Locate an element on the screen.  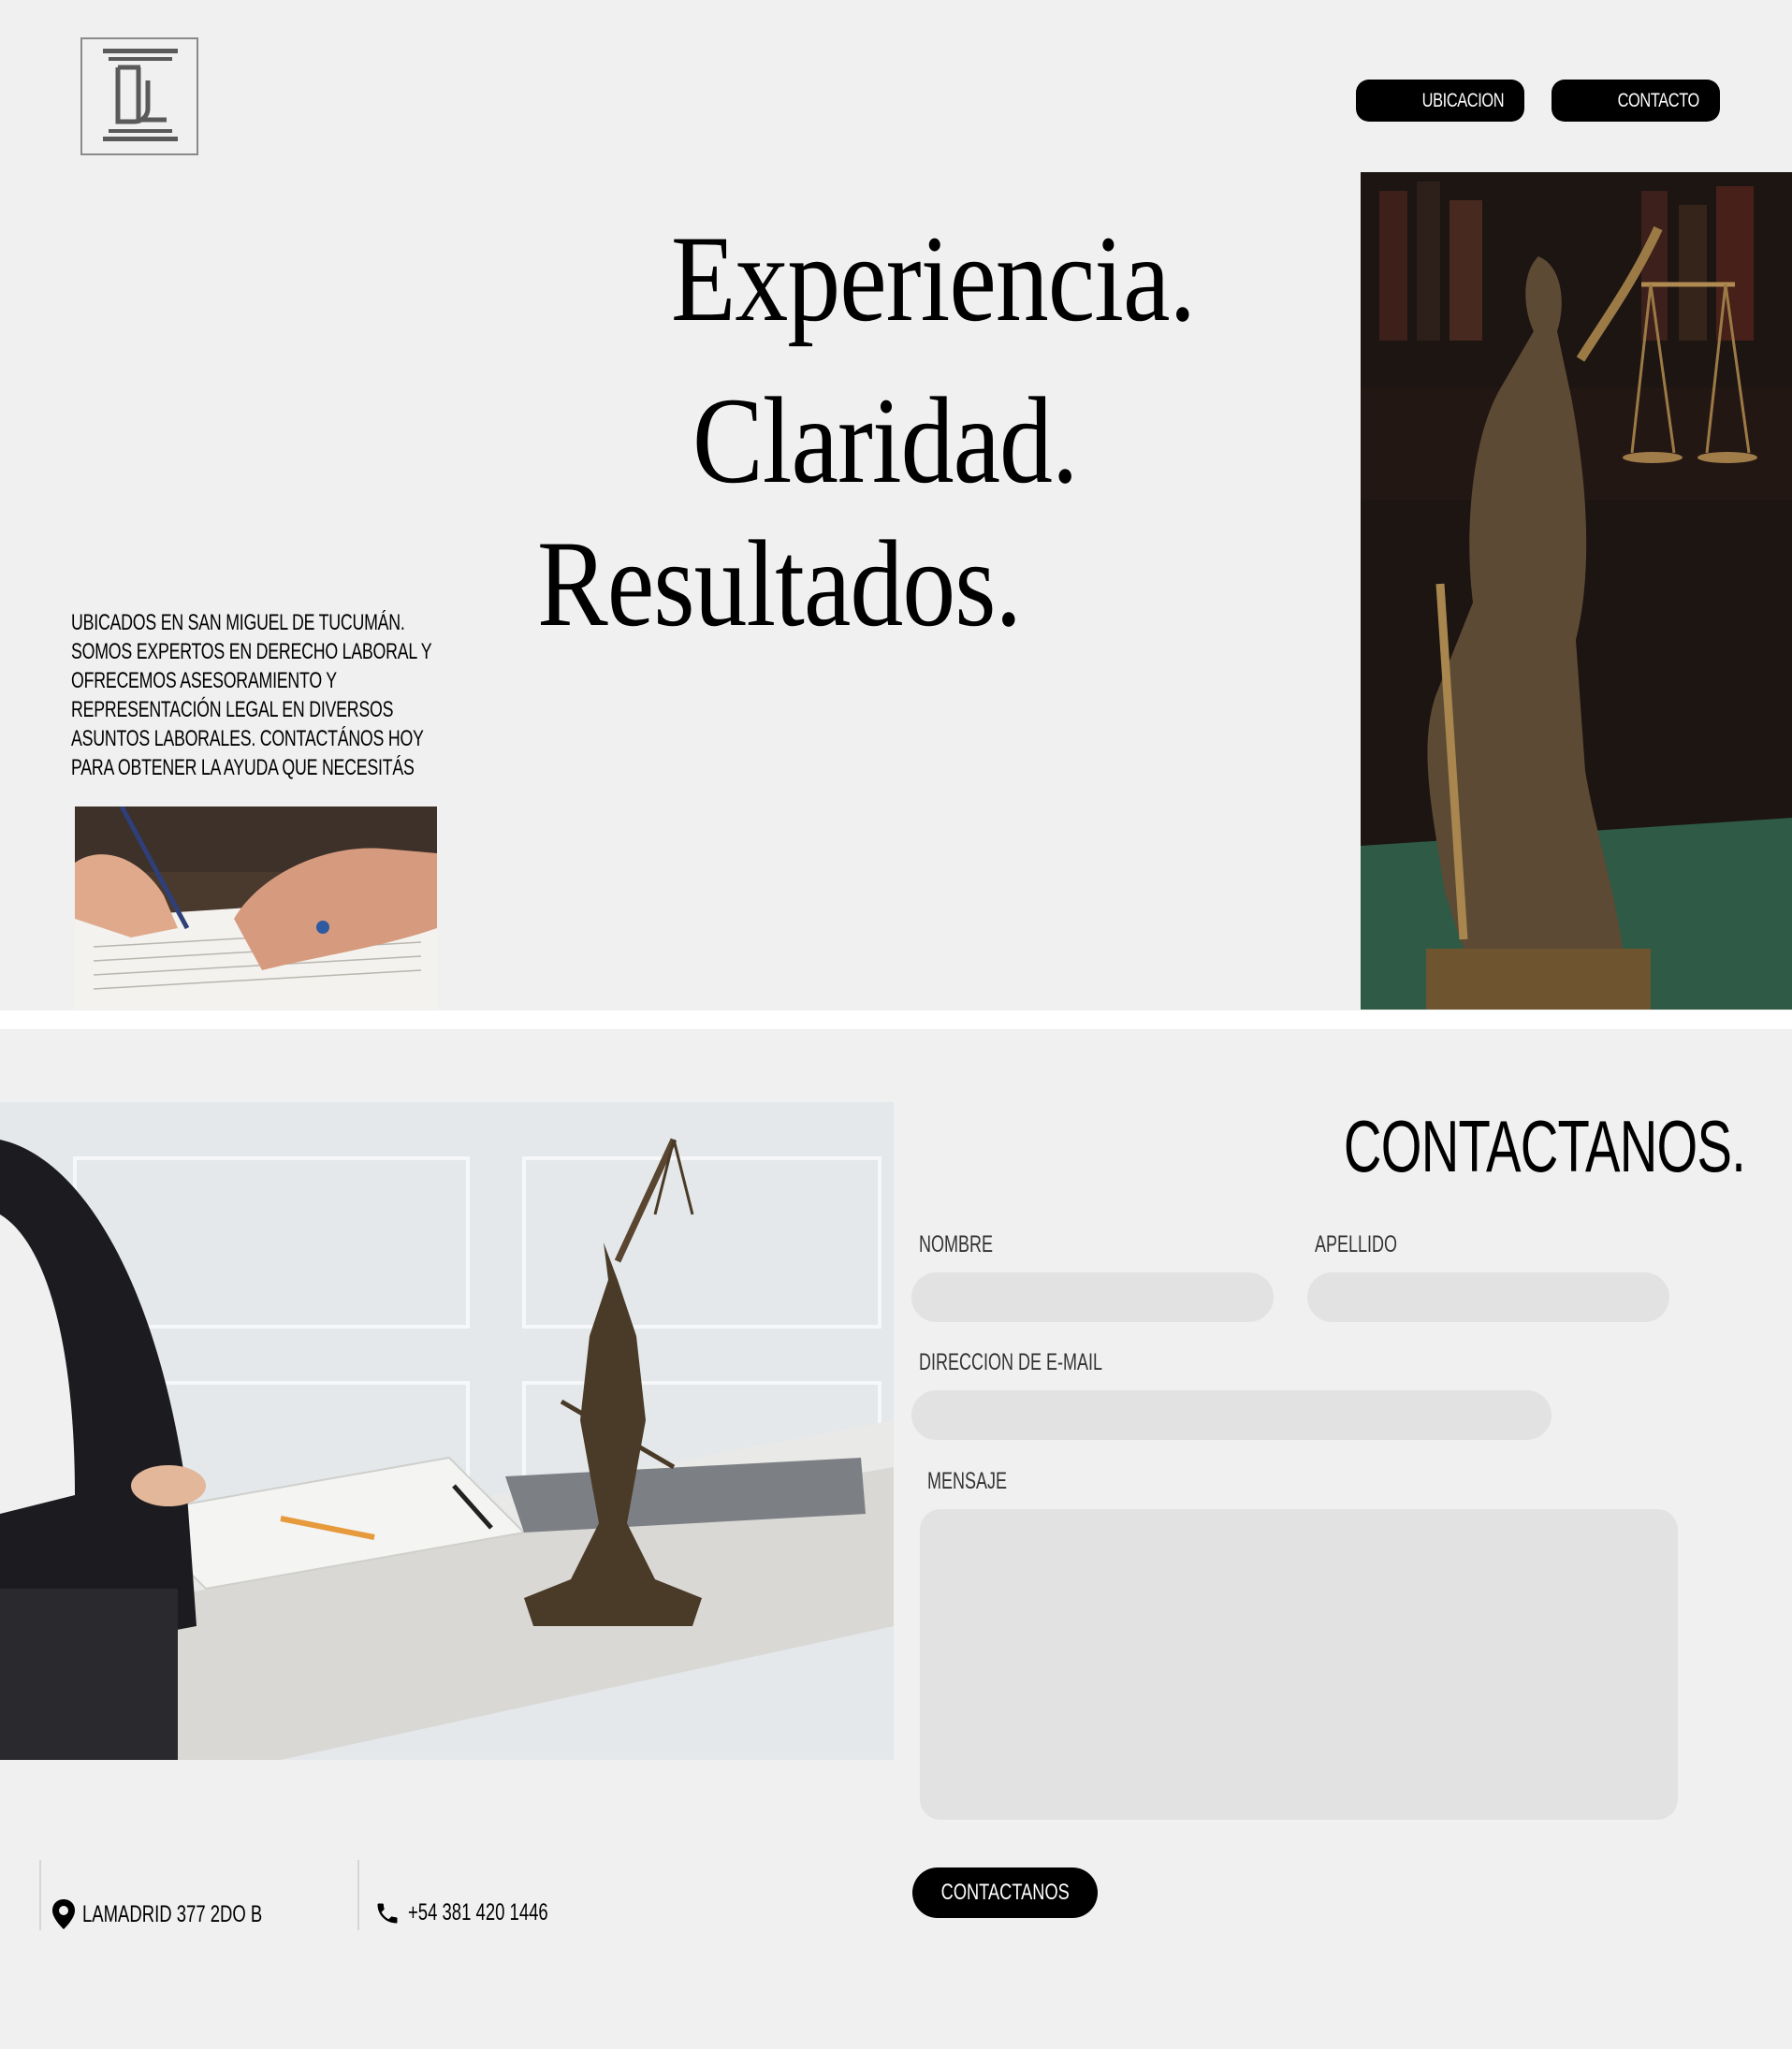
phone-info: +54 381 420 1446 is located at coordinates (485, 1913).